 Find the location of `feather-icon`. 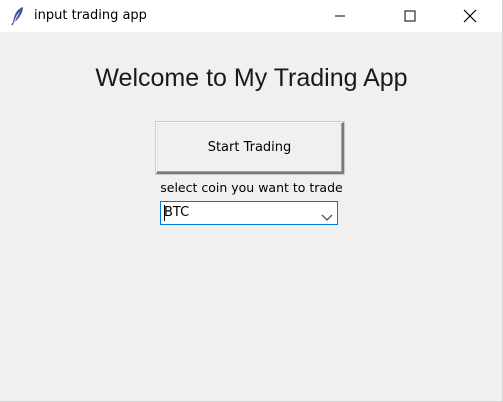

feather-icon is located at coordinates (18, 16).